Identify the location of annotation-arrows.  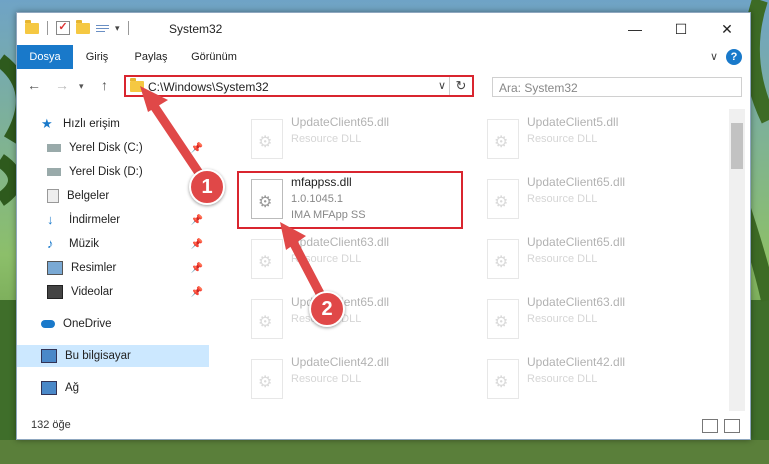
(235, 197).